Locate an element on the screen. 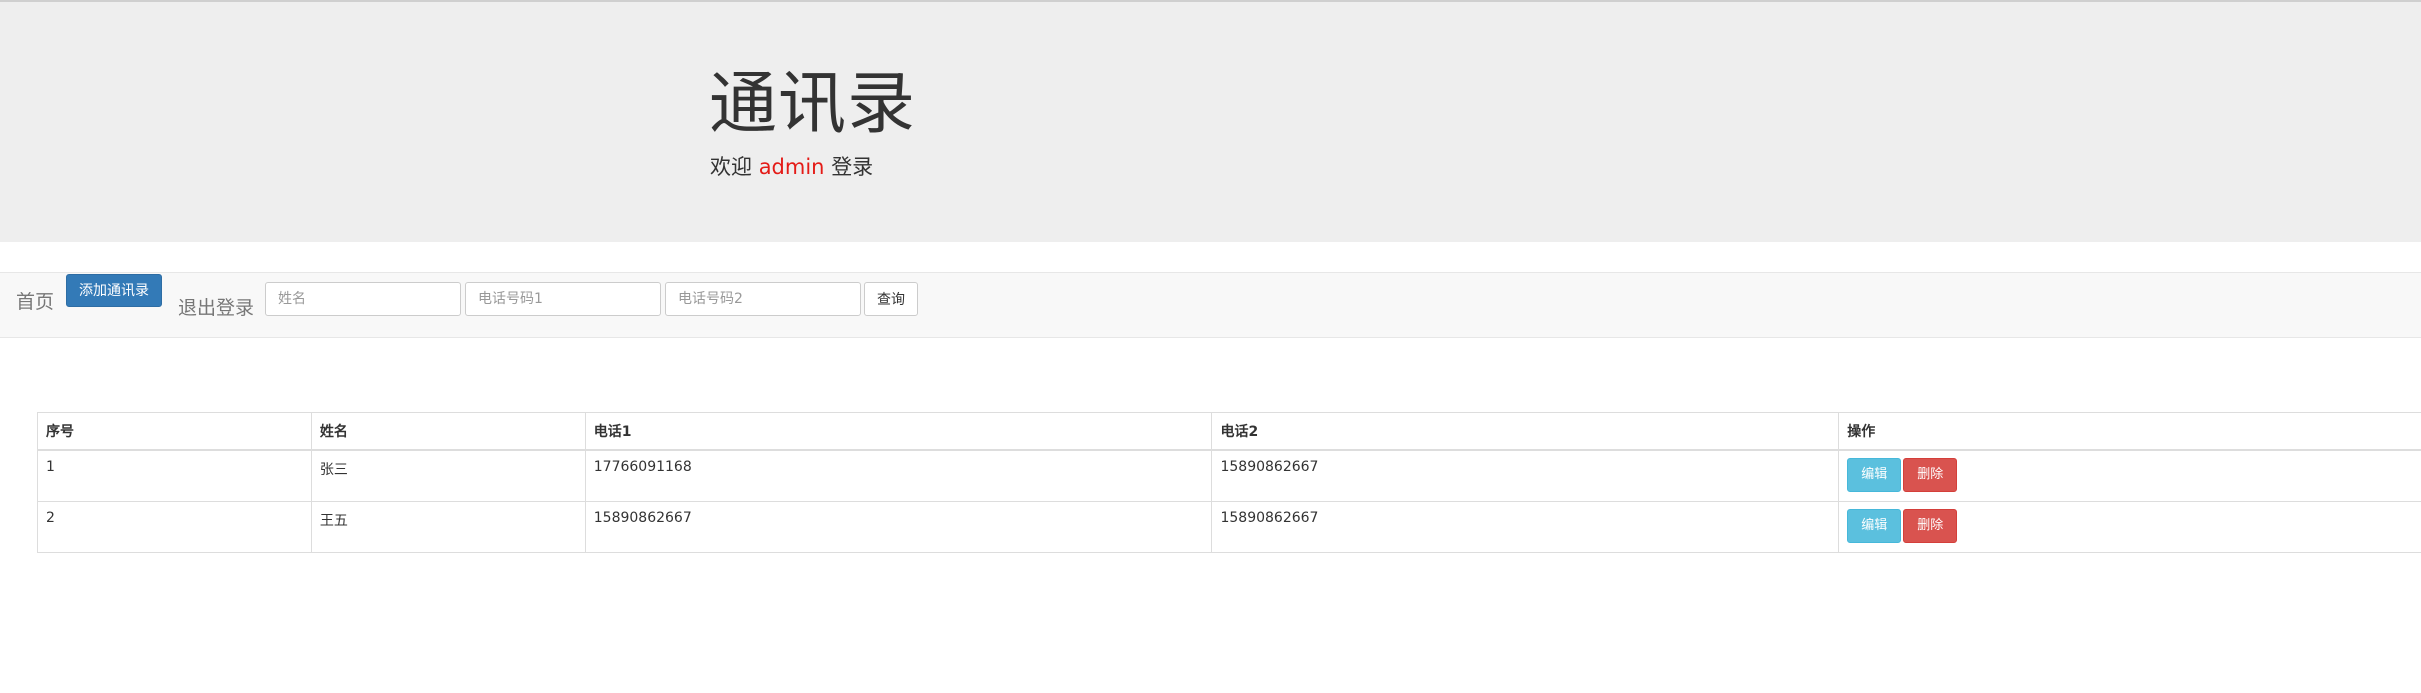 The height and width of the screenshot is (693, 2421). column-header-actions: 操作 is located at coordinates (2129, 431).